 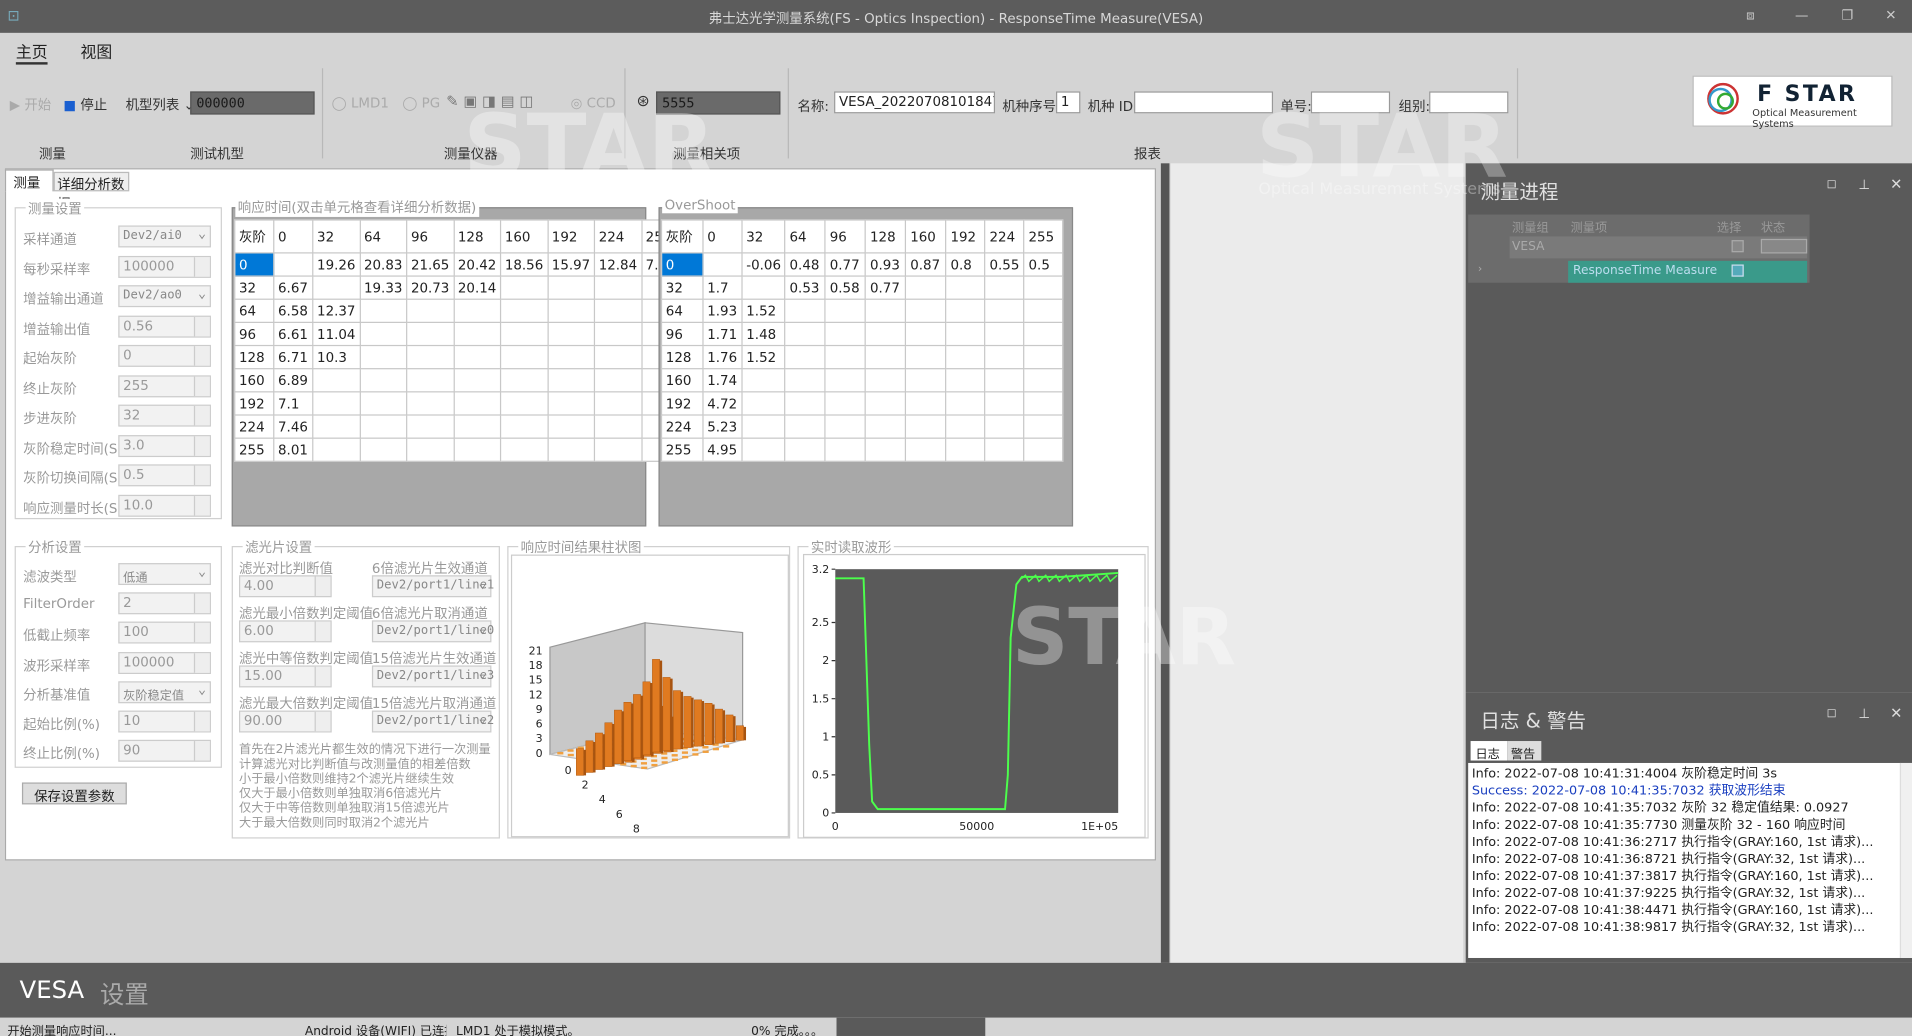 What do you see at coordinates (160, 105) in the screenshot?
I see `model-list-dropdown: 机型列表 ⌄` at bounding box center [160, 105].